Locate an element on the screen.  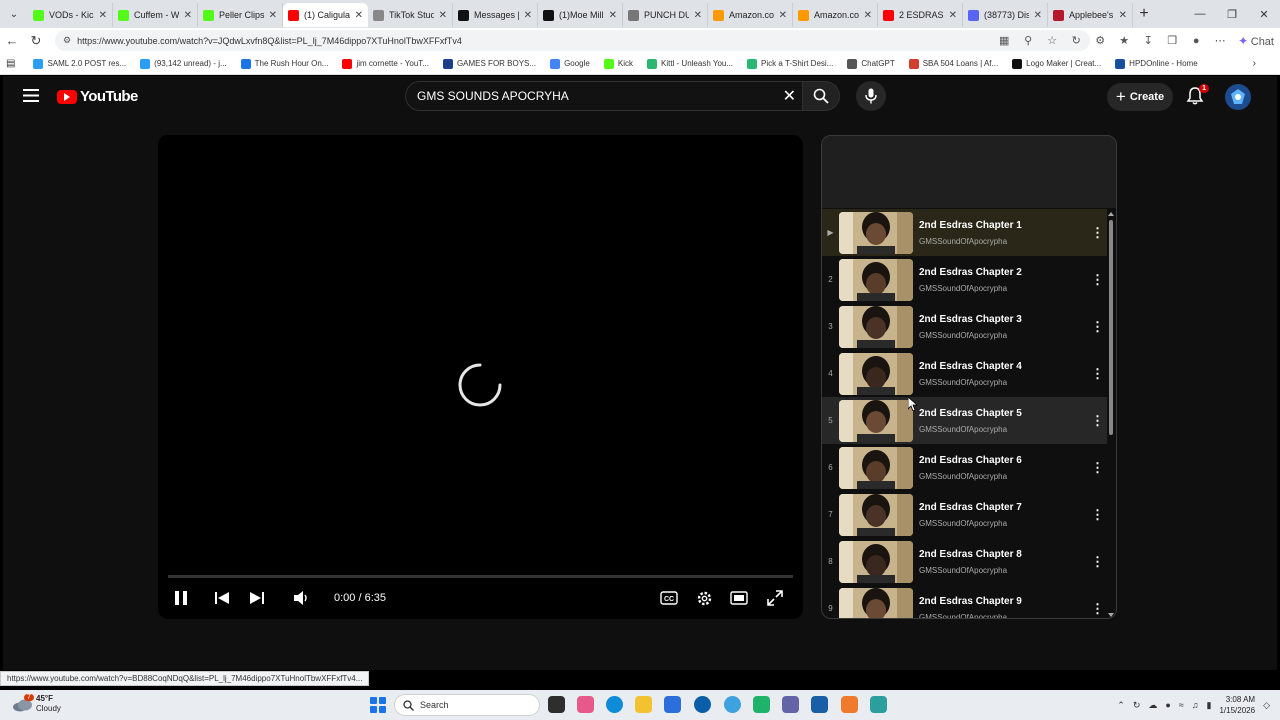
browser-tab: (1) Caligula C ✕ is located at coordinates (325, 15).